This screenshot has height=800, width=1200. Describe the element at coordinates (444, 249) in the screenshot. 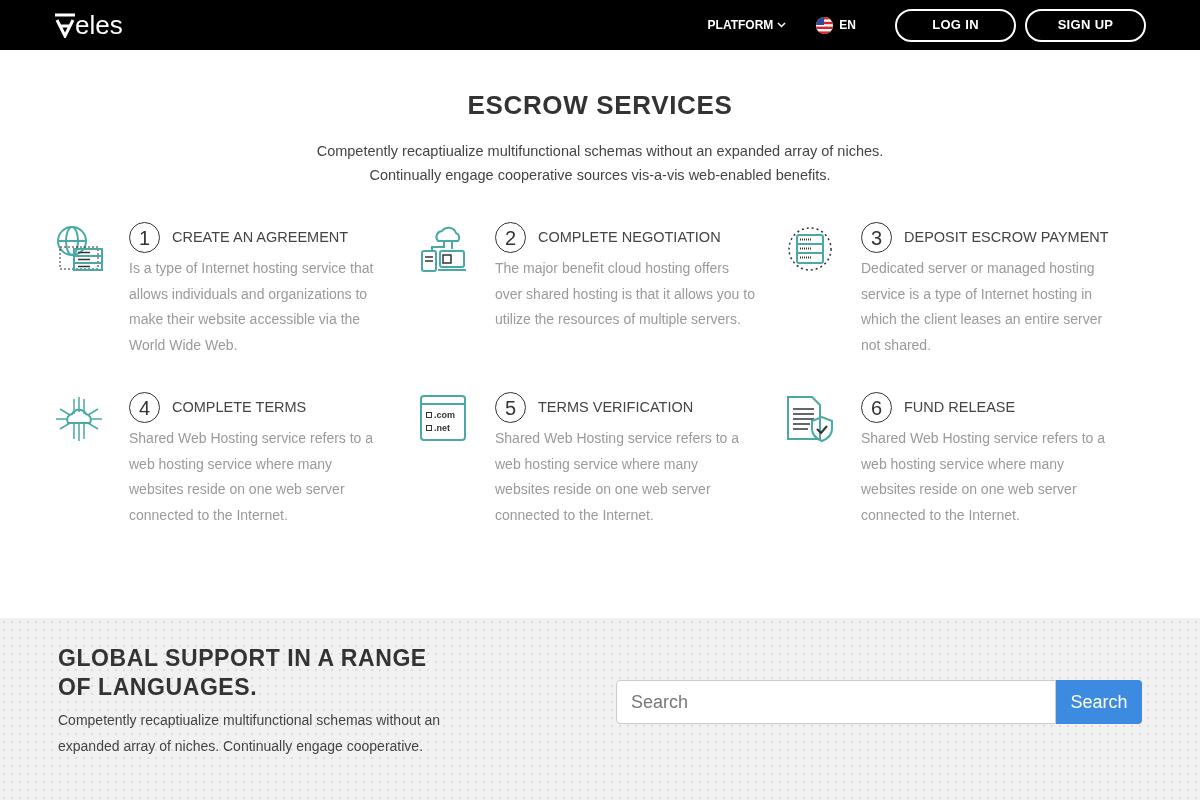

I see `cloud-devices-icon` at that location.